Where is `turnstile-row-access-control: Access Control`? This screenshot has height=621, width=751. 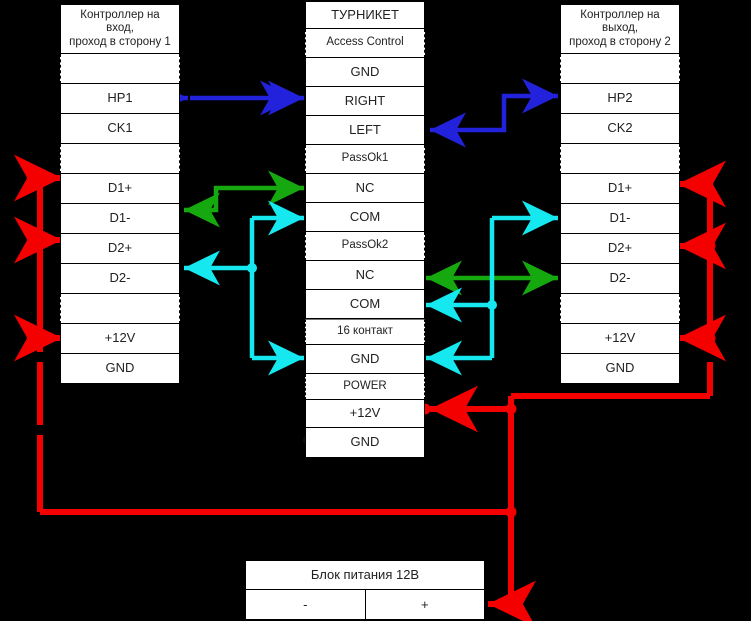
turnstile-row-access-control: Access Control is located at coordinates (365, 43).